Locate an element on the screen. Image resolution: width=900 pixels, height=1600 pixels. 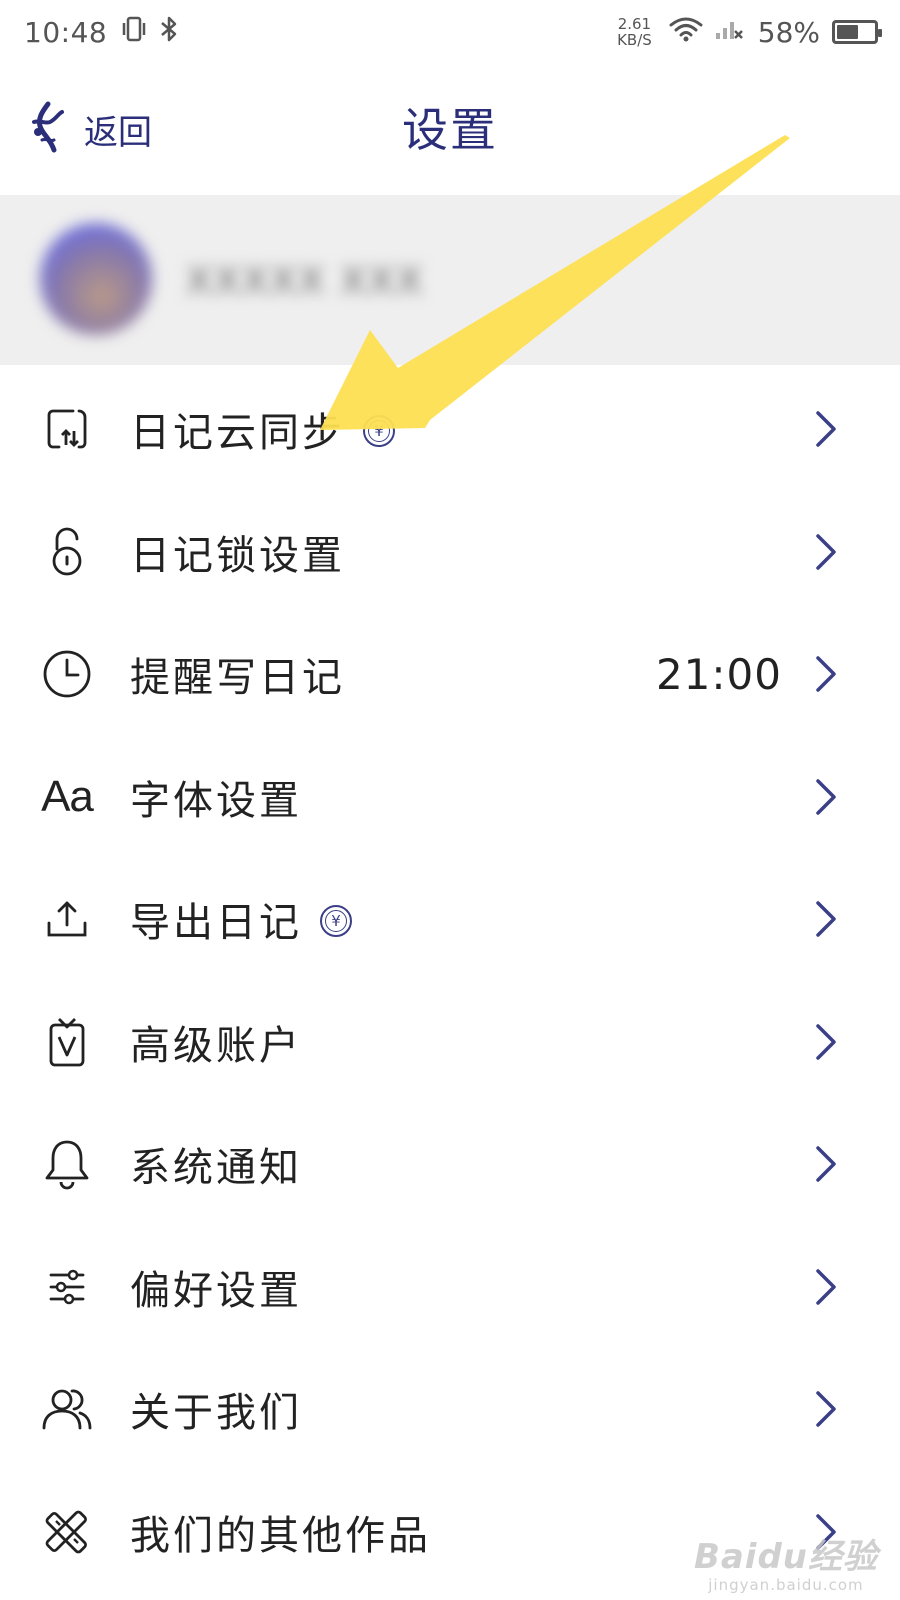
net-speed-value: 2.61 is located at coordinates (634, 24).